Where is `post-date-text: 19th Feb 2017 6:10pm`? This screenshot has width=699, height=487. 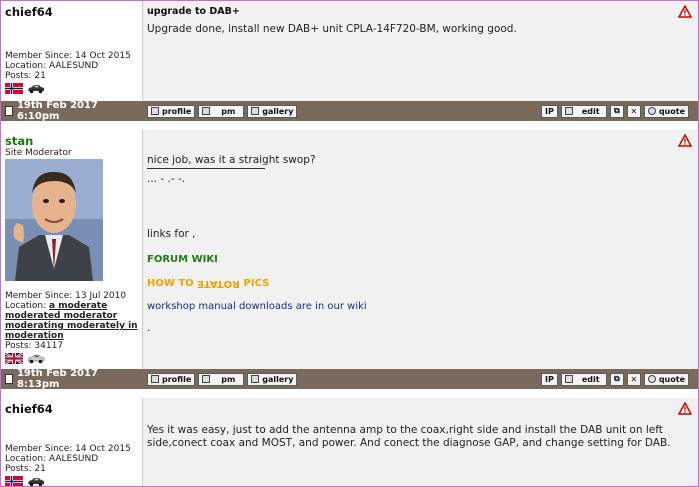 post-date-text: 19th Feb 2017 6:10pm is located at coordinates (57, 111).